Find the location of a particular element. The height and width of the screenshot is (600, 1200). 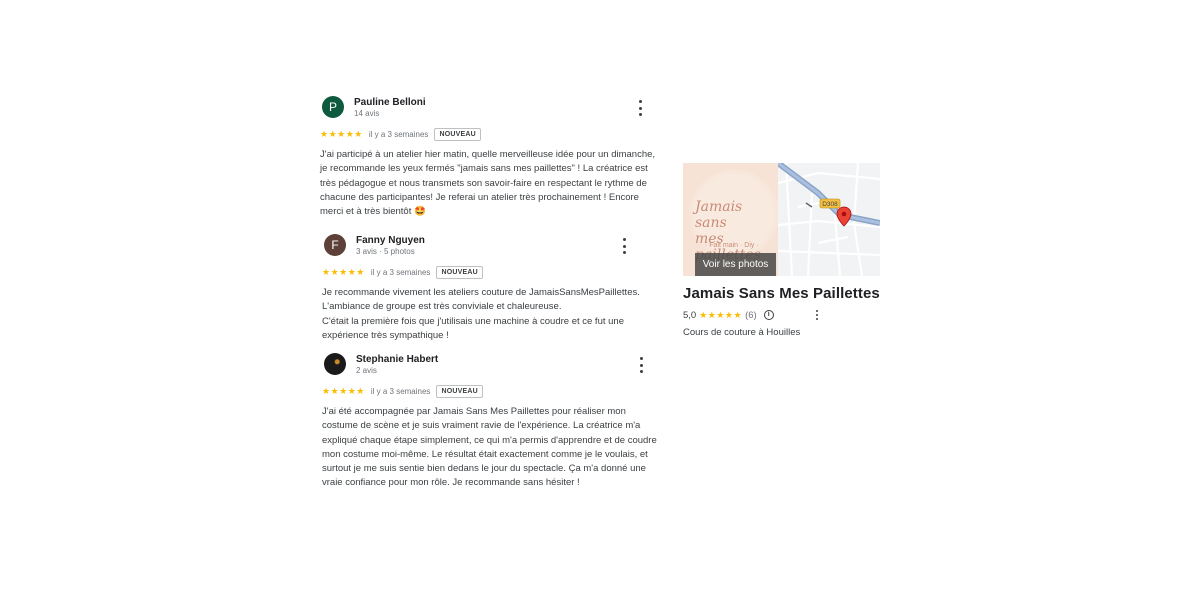

review-header: P Pauline Belloni 14 avis is located at coordinates (487, 108).